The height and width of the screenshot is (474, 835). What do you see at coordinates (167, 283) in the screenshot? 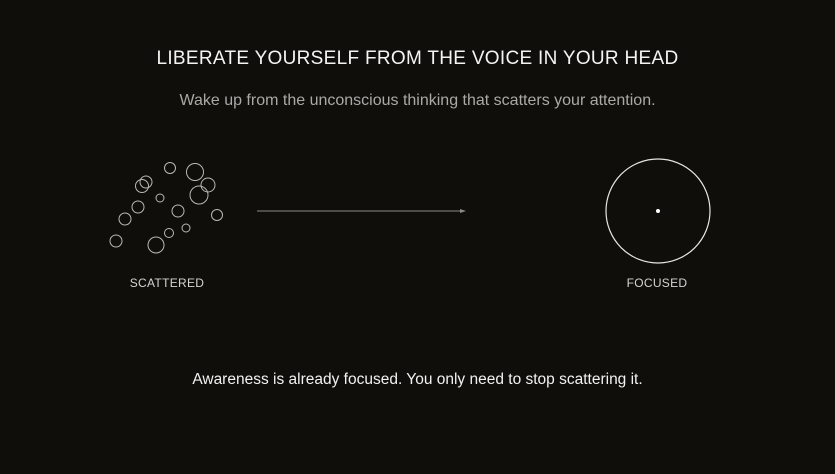
I see `scattered-label: SCATTERED` at bounding box center [167, 283].